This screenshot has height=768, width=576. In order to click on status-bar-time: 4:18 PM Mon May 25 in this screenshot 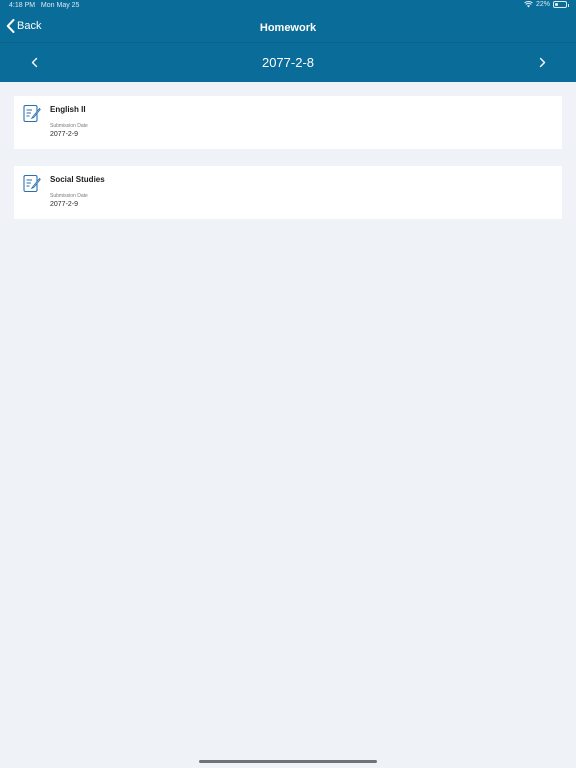, I will do `click(44, 5)`.